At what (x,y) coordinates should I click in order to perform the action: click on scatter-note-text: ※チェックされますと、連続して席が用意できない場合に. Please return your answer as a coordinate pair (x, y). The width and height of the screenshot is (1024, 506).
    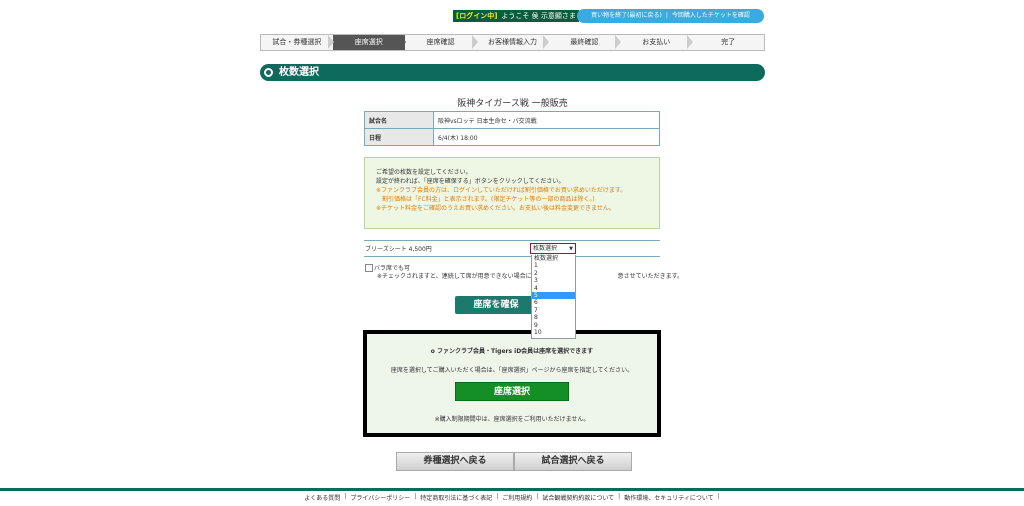
    Looking at the image, I should click on (454, 276).